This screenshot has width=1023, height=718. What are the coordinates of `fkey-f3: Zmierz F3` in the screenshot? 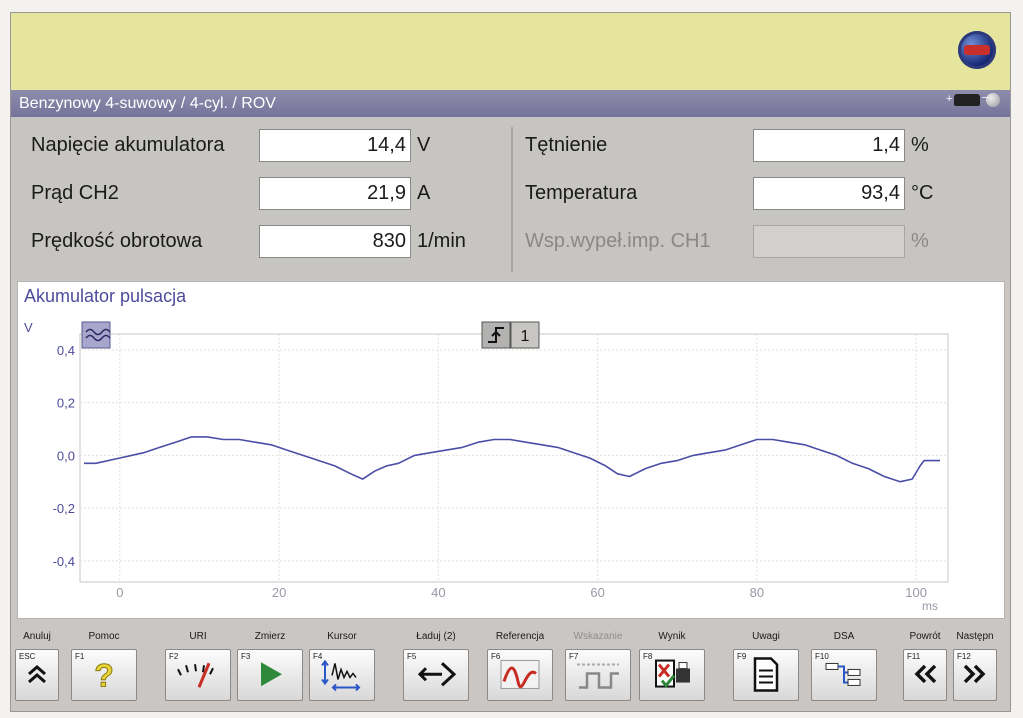 It's located at (270, 665).